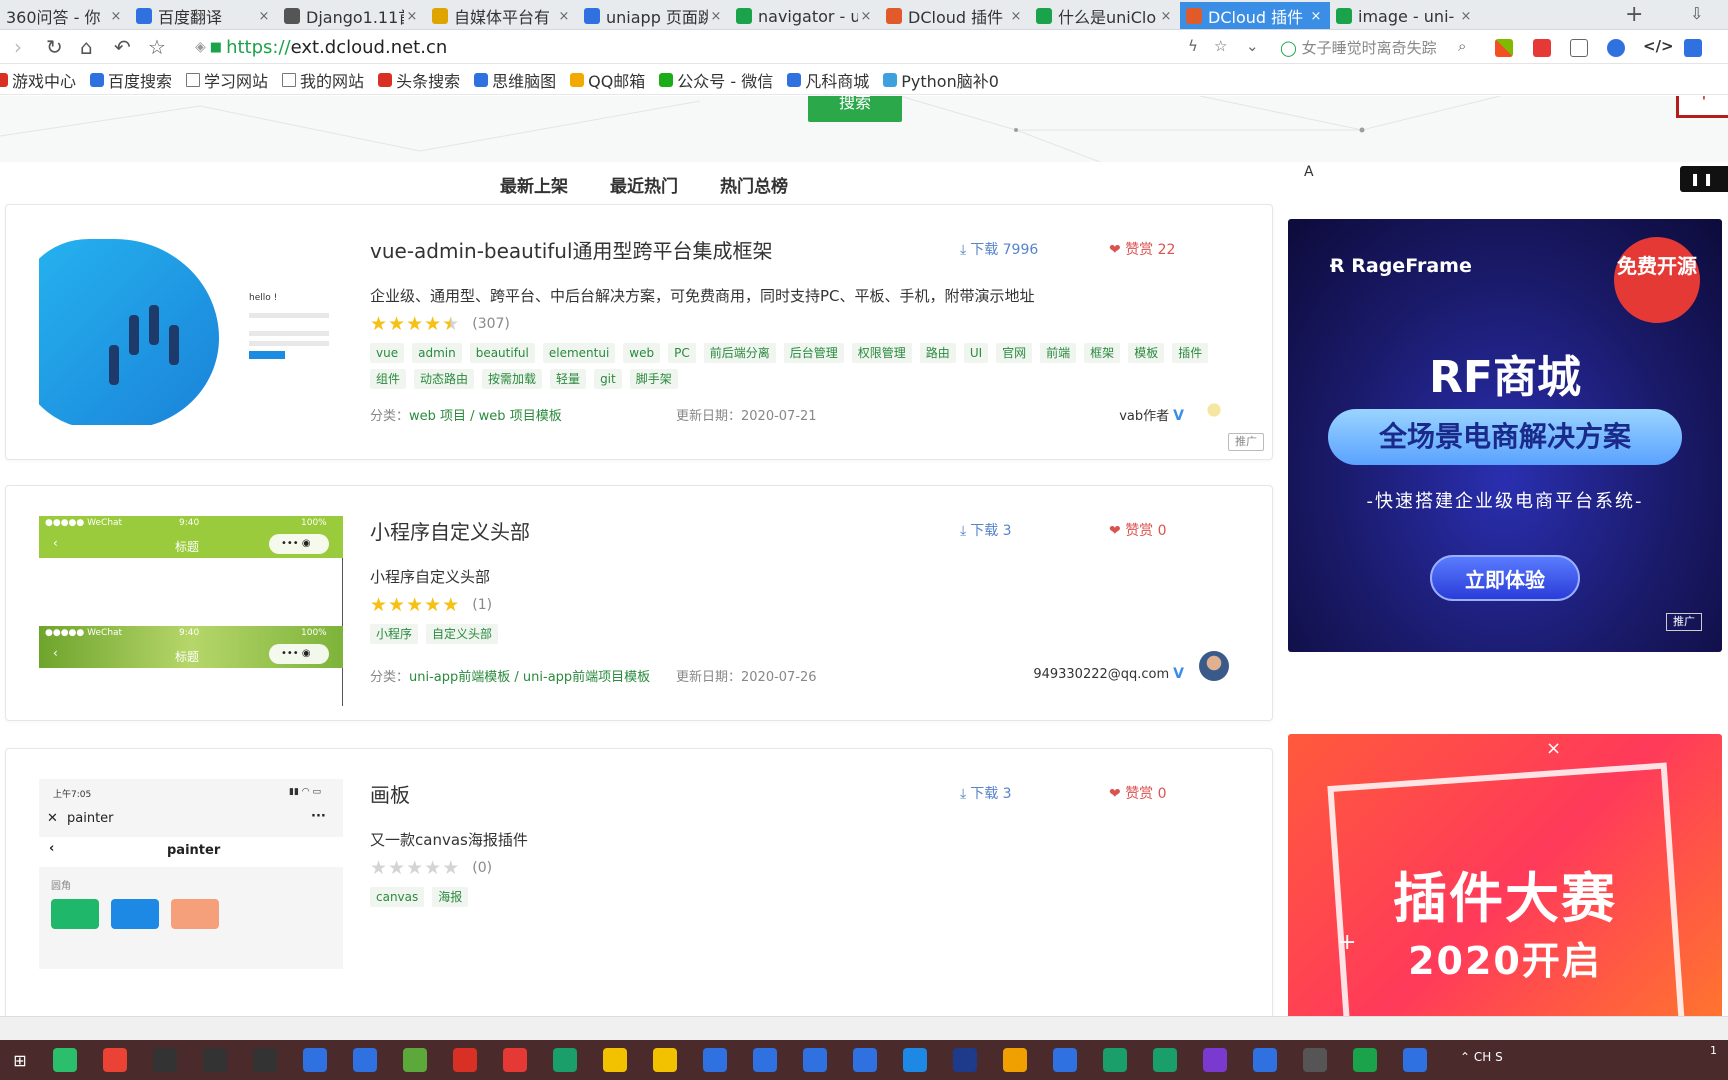 The height and width of the screenshot is (1080, 1728). Describe the element at coordinates (20, 1060) in the screenshot. I see `task-view-icon: ⊞` at that location.